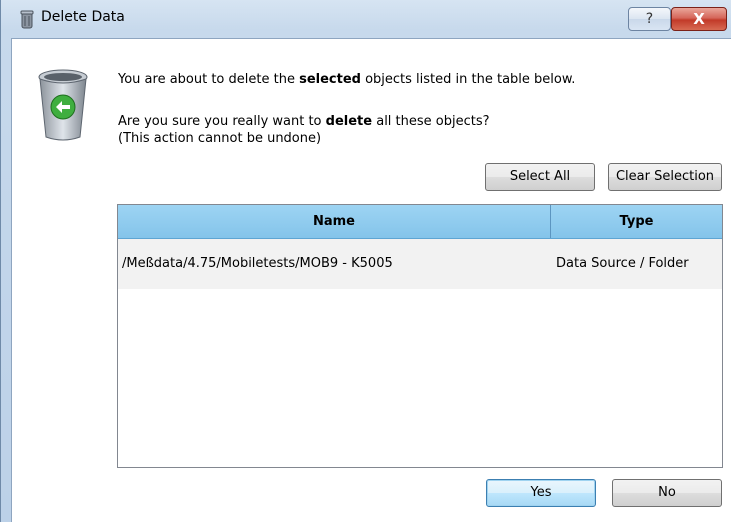 This screenshot has height=522, width=731. Describe the element at coordinates (622, 263) in the screenshot. I see `cell-type: Data Source / Folder` at that location.